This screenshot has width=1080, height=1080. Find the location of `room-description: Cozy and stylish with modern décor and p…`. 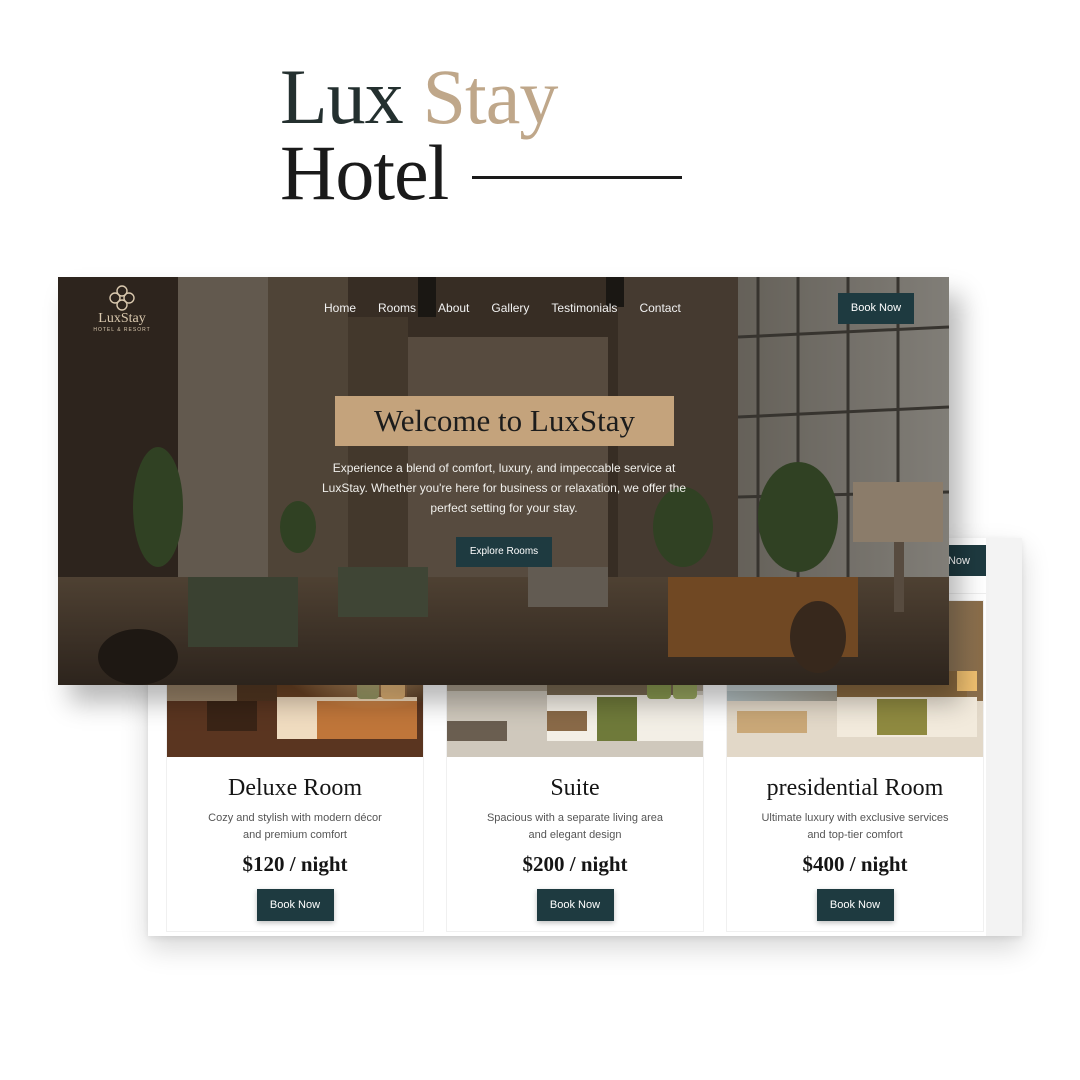

room-description: Cozy and stylish with modern décor and p… is located at coordinates (295, 826).